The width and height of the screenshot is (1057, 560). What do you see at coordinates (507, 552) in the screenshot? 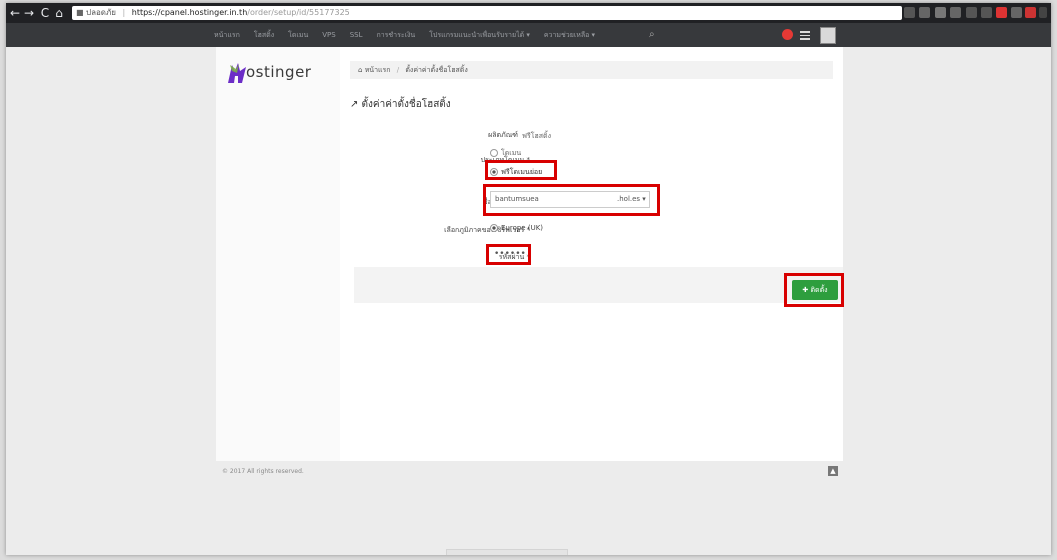
I see `horizontal-scrollbar` at bounding box center [507, 552].